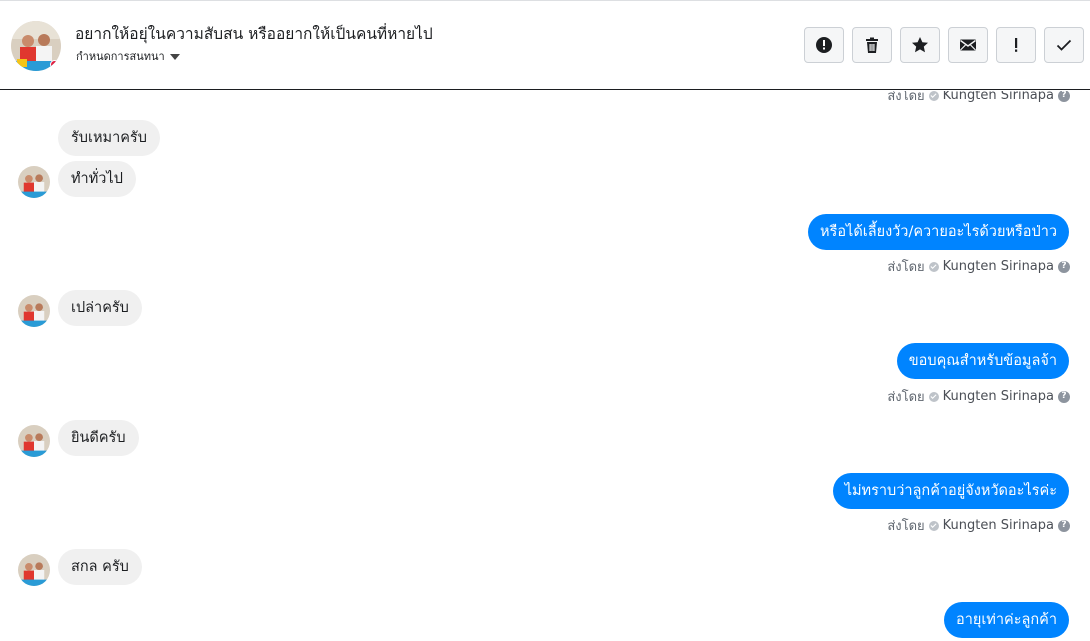 The image size is (1090, 641). I want to click on header-actions, so click(944, 45).